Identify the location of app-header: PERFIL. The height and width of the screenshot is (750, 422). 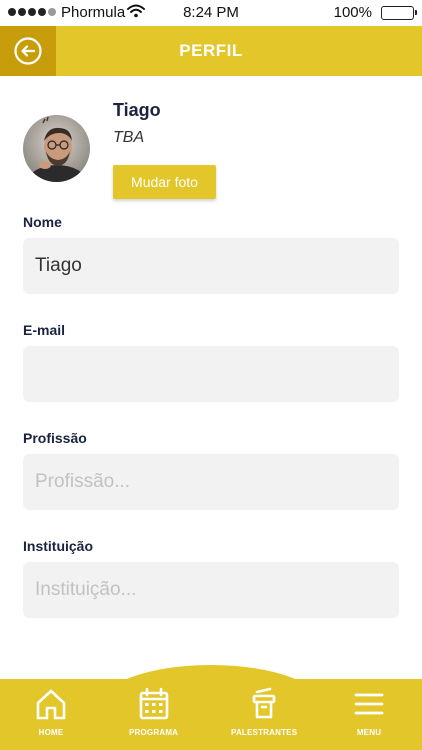
(211, 51).